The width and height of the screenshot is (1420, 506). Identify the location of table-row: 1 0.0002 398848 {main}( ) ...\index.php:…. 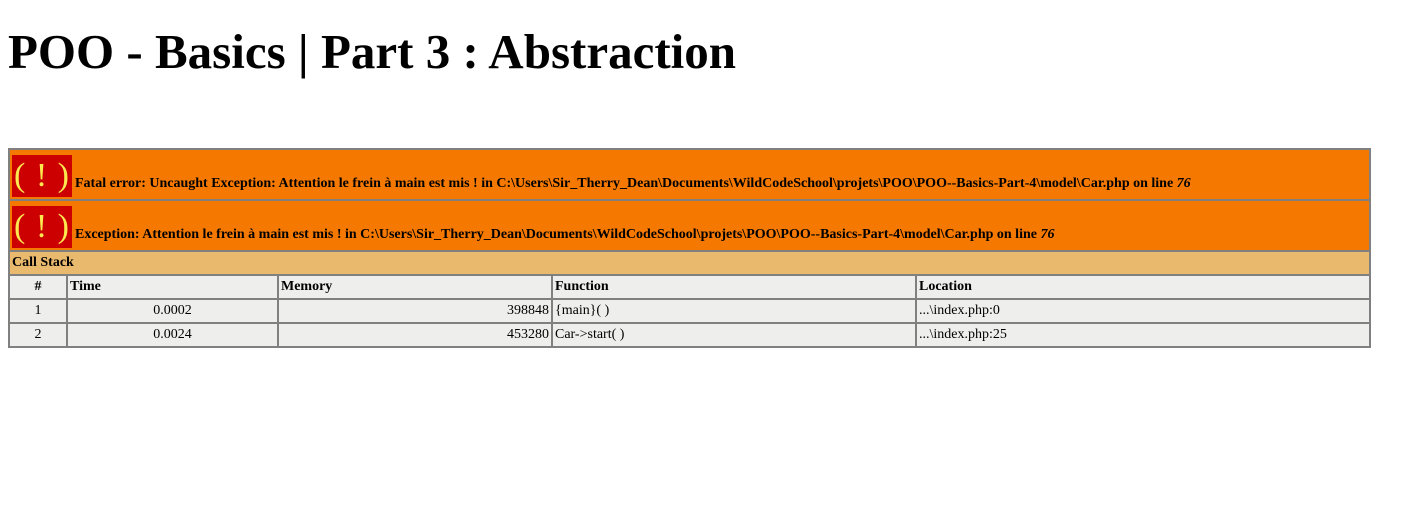
(689, 311).